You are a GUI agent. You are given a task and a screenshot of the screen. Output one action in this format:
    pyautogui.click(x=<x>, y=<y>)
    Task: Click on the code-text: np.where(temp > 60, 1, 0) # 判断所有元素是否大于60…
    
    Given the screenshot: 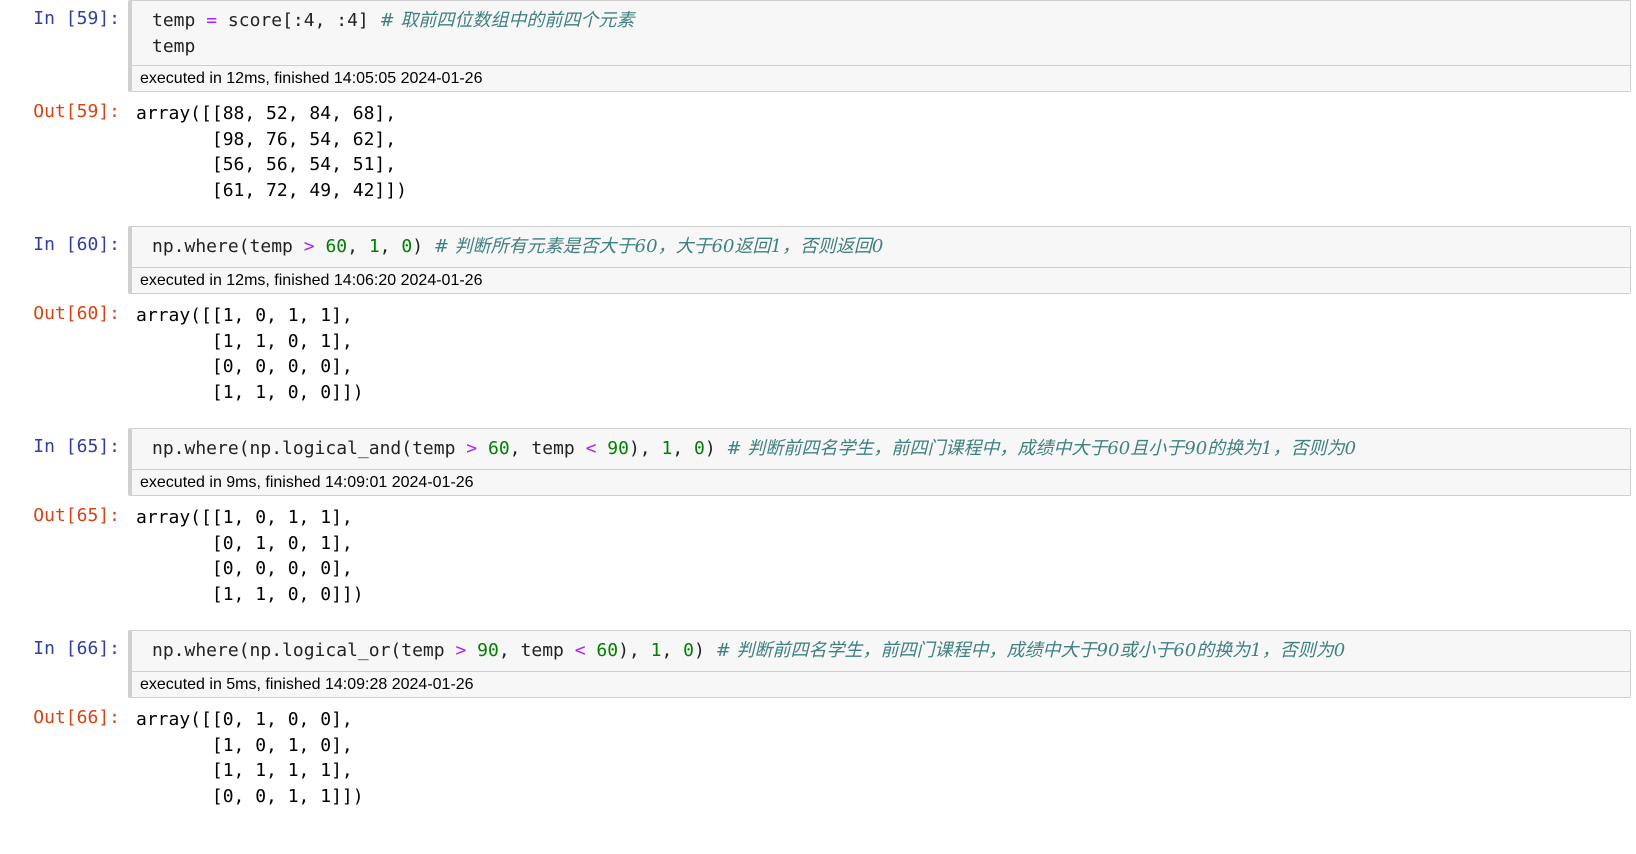 What is the action you would take?
    pyautogui.click(x=517, y=247)
    